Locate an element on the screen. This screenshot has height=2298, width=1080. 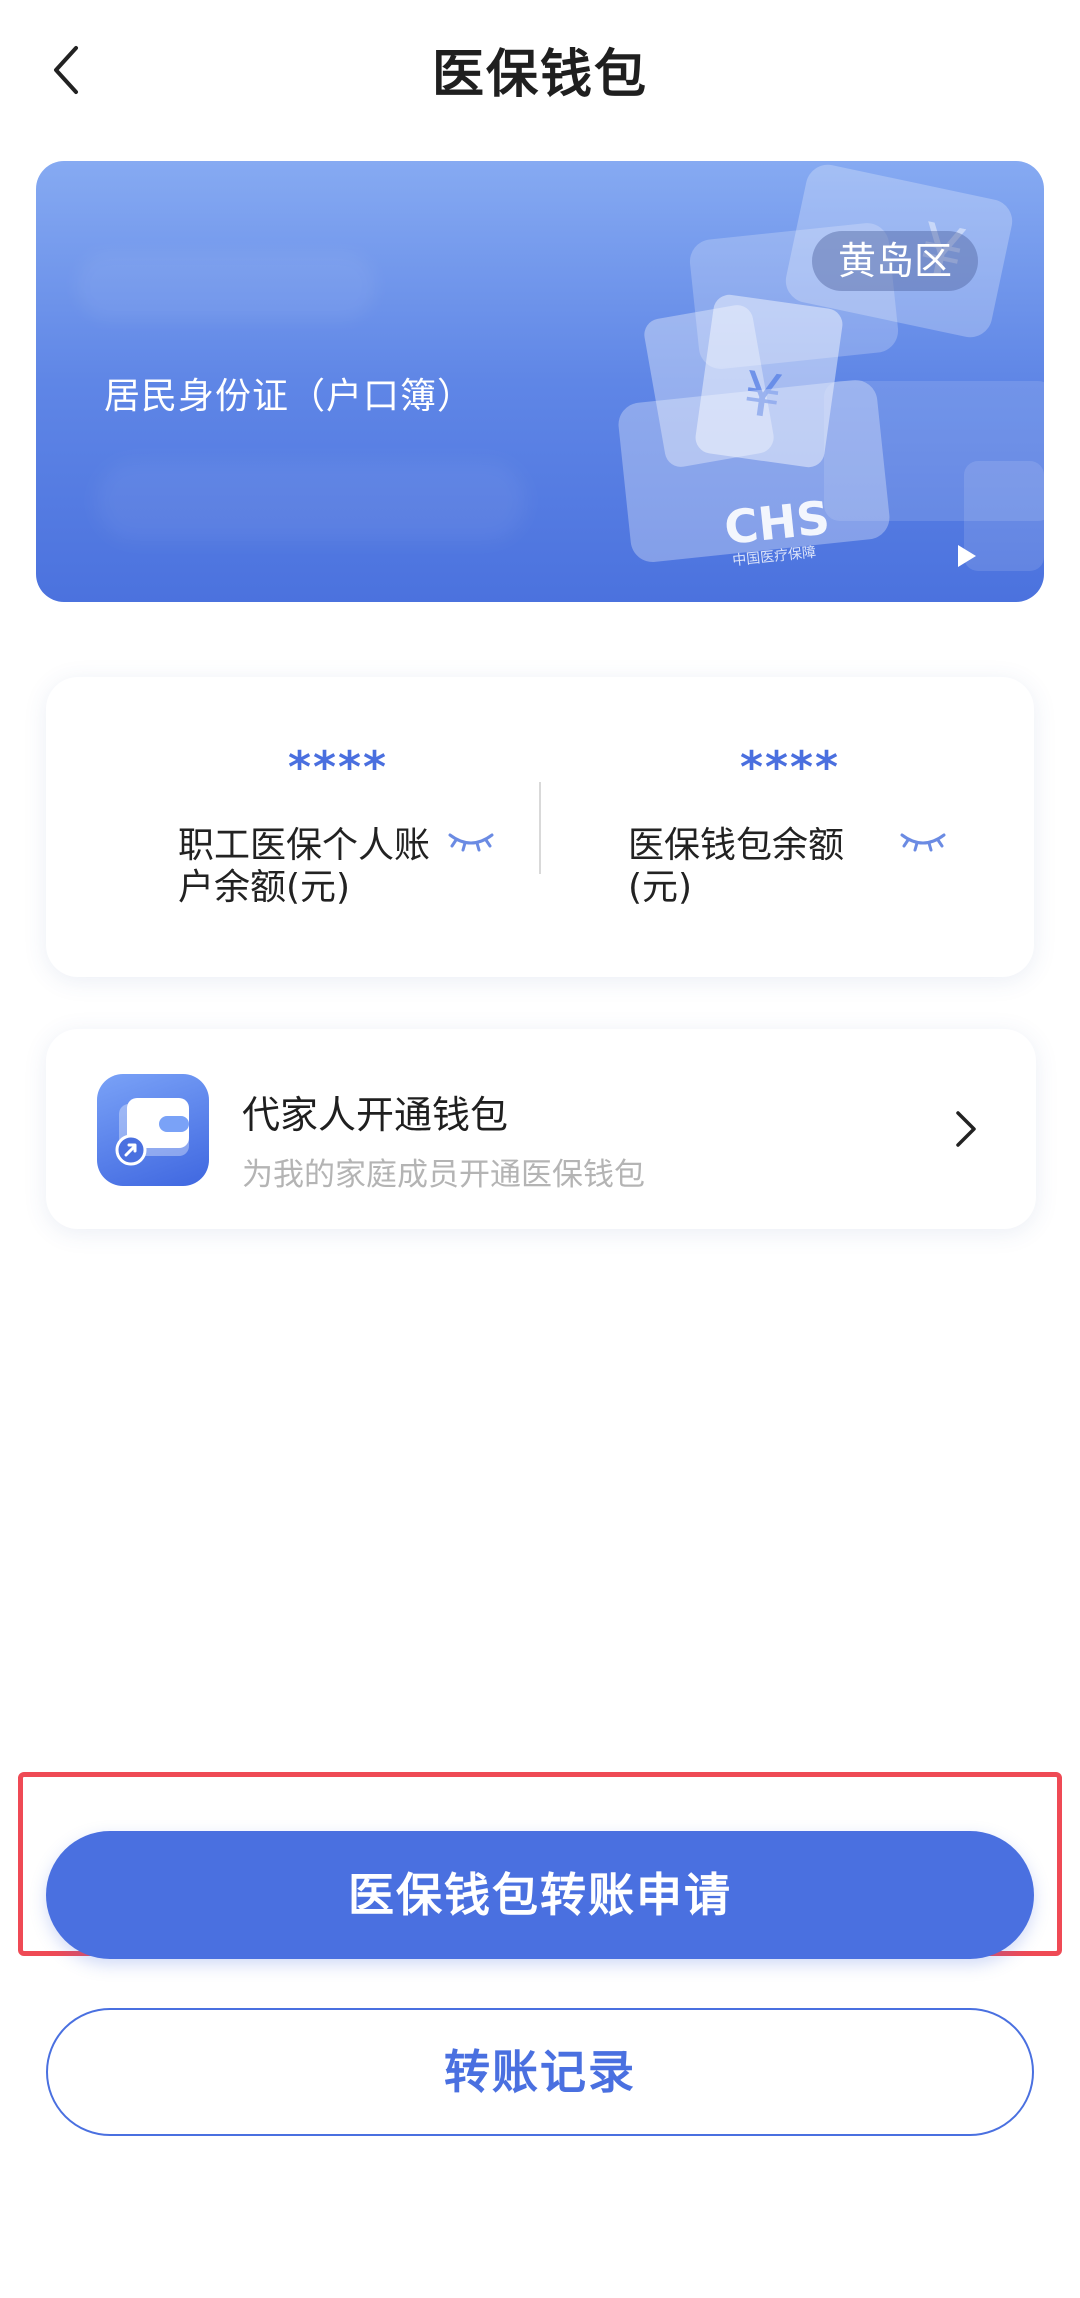
wallet-cards-illustration: ¥ ¥ CHS 中国医疗保障 is located at coordinates (831, 367).